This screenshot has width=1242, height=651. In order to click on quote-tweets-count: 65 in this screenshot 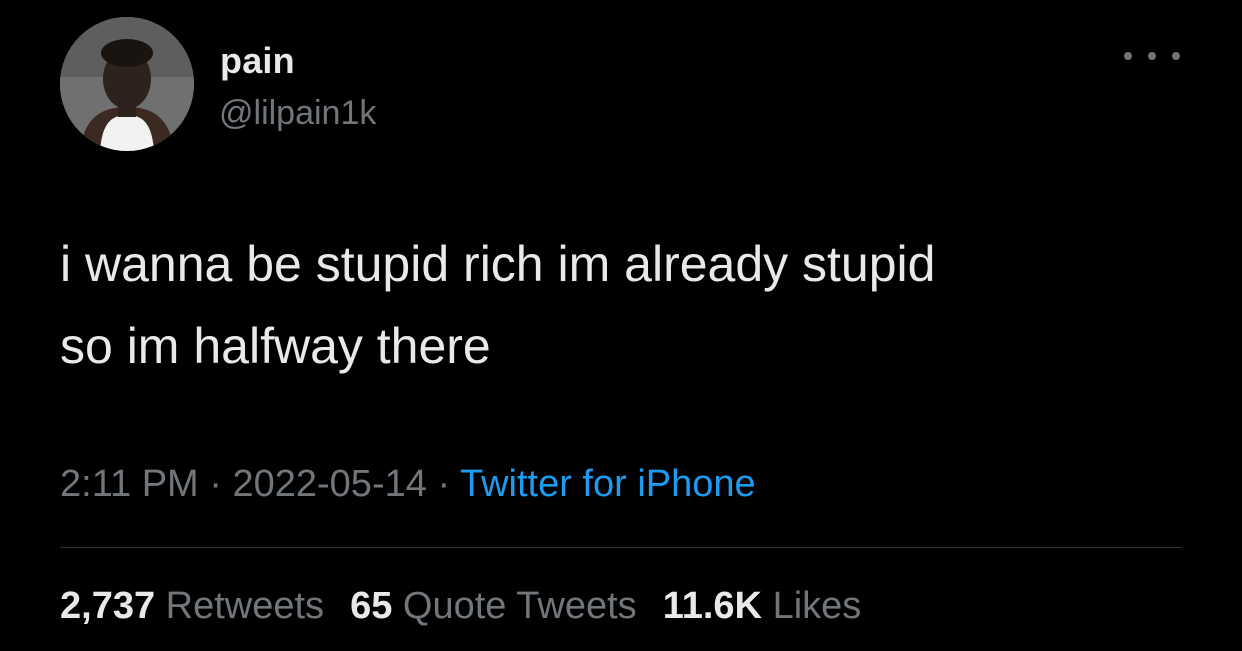, I will do `click(371, 606)`.